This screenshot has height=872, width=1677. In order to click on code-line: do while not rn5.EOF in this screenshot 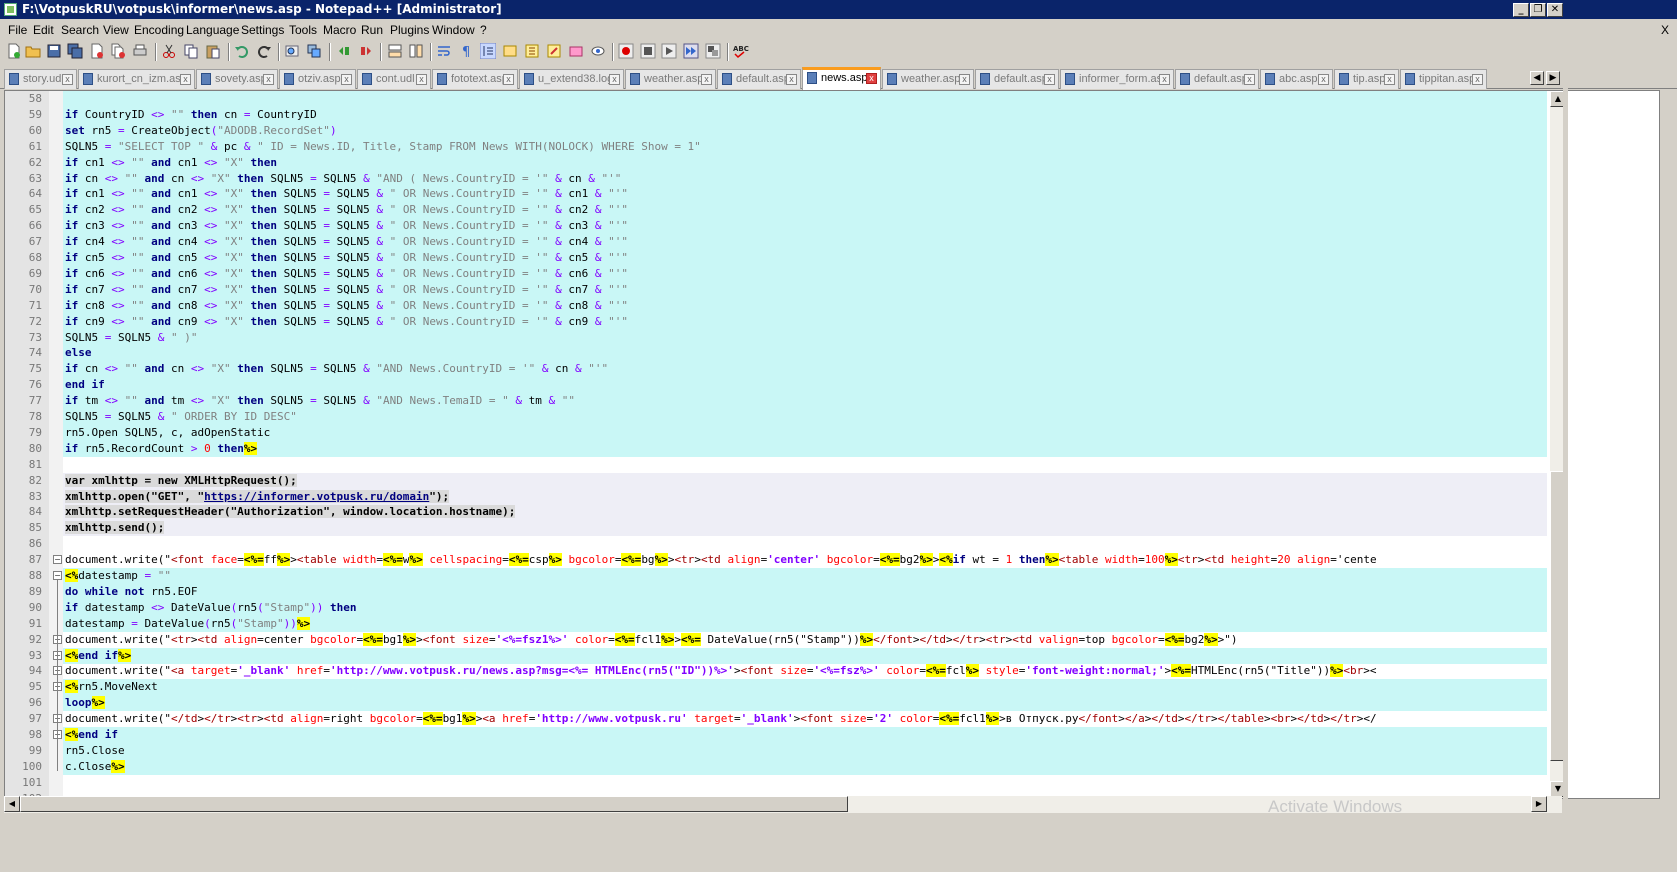, I will do `click(805, 591)`.